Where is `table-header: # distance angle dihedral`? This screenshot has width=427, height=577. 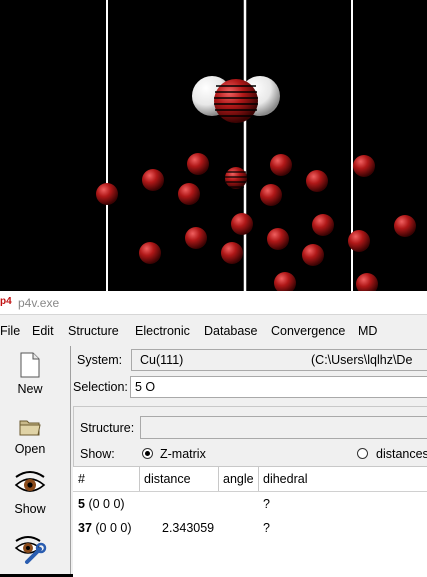 table-header: # distance angle dihedral is located at coordinates (250, 479).